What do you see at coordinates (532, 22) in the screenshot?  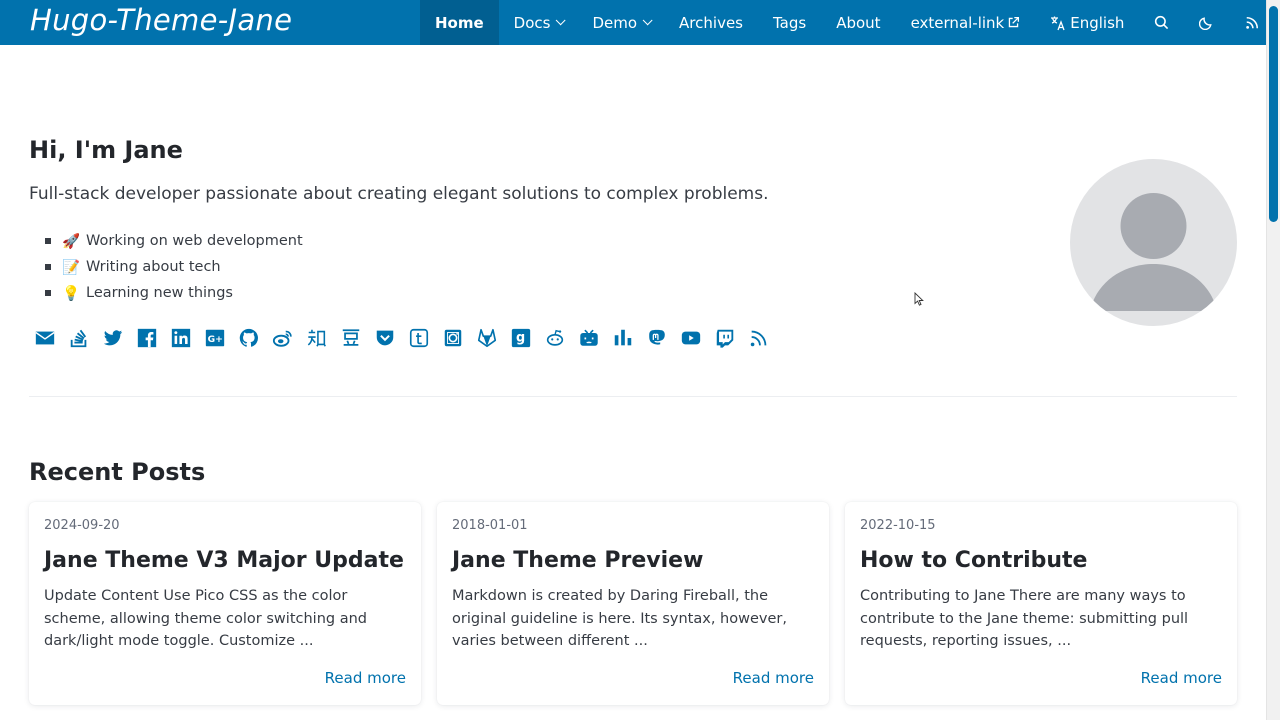 I see `nav-docs-label: Docs` at bounding box center [532, 22].